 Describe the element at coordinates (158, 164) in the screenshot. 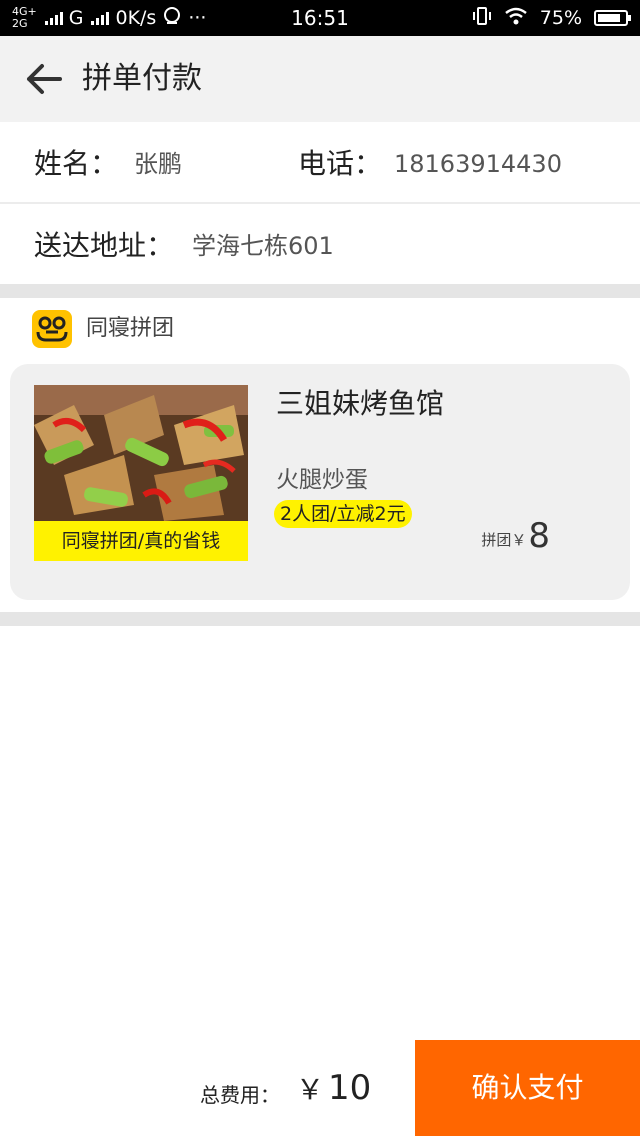

I see `name-value: 张鹏` at that location.